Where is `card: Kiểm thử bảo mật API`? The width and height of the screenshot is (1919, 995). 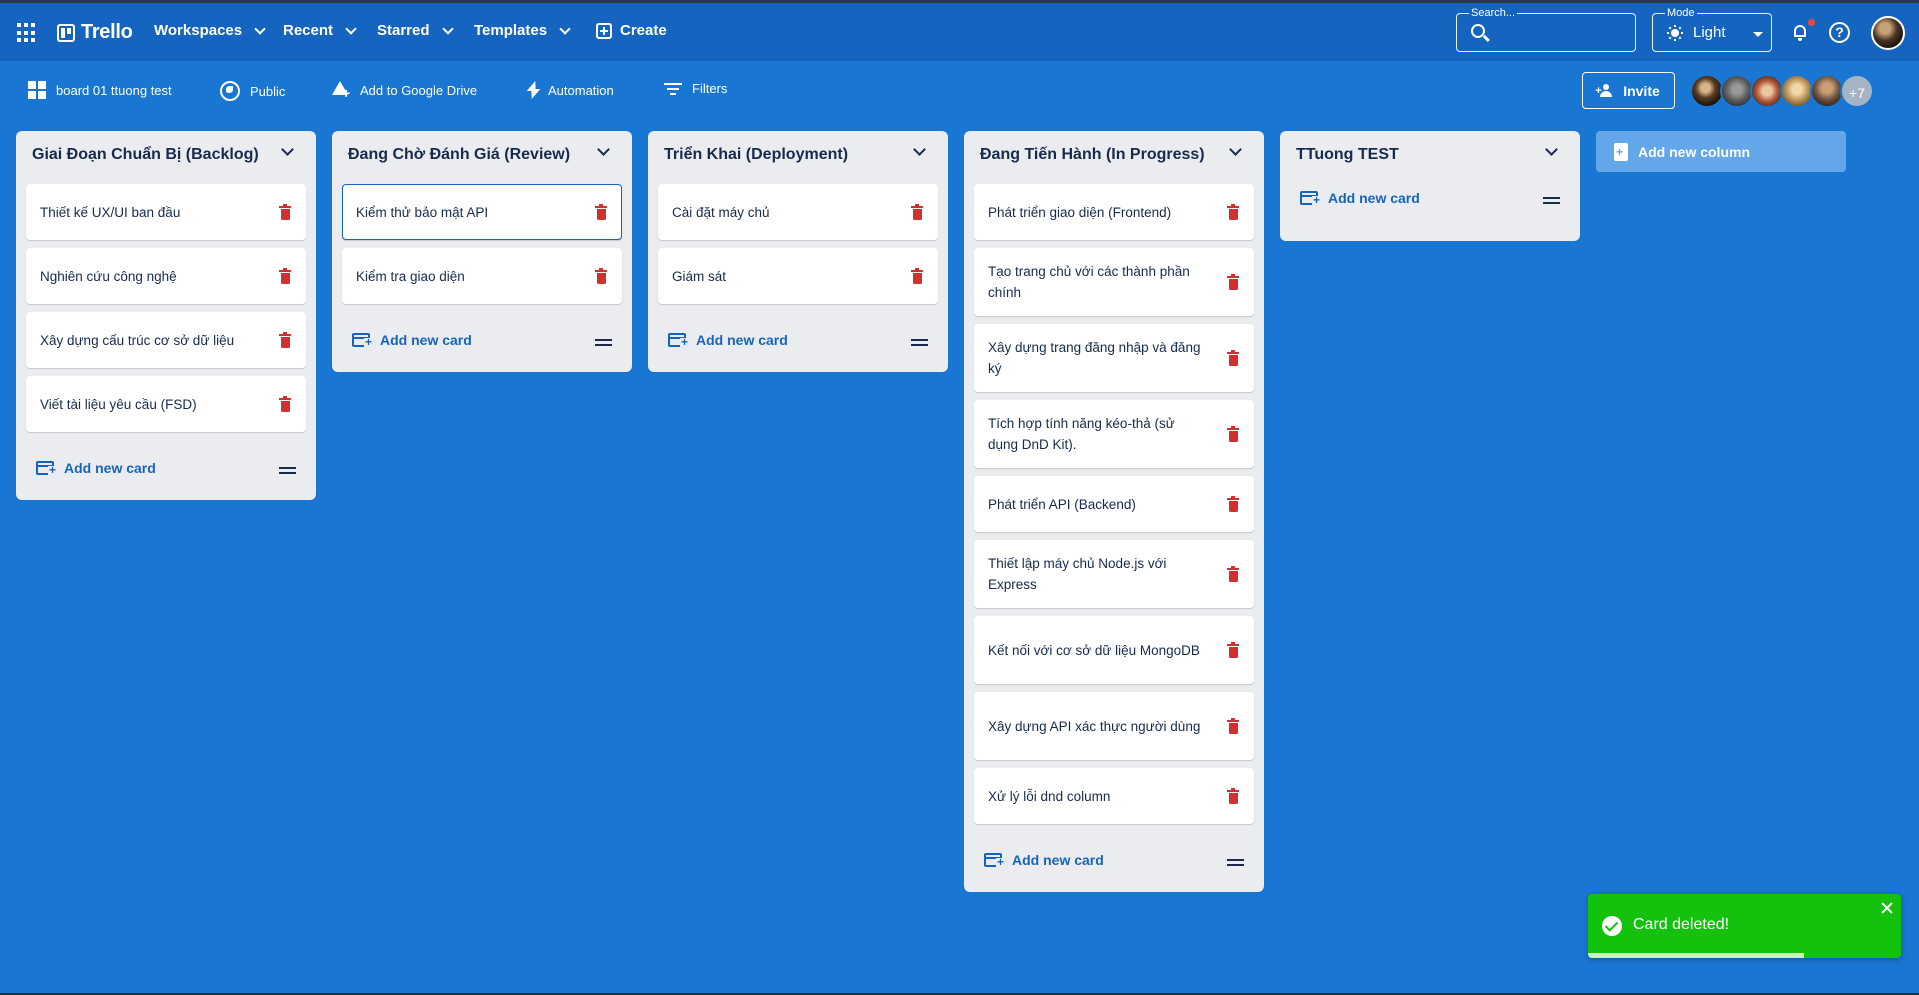
card: Kiểm thử bảo mật API is located at coordinates (482, 212).